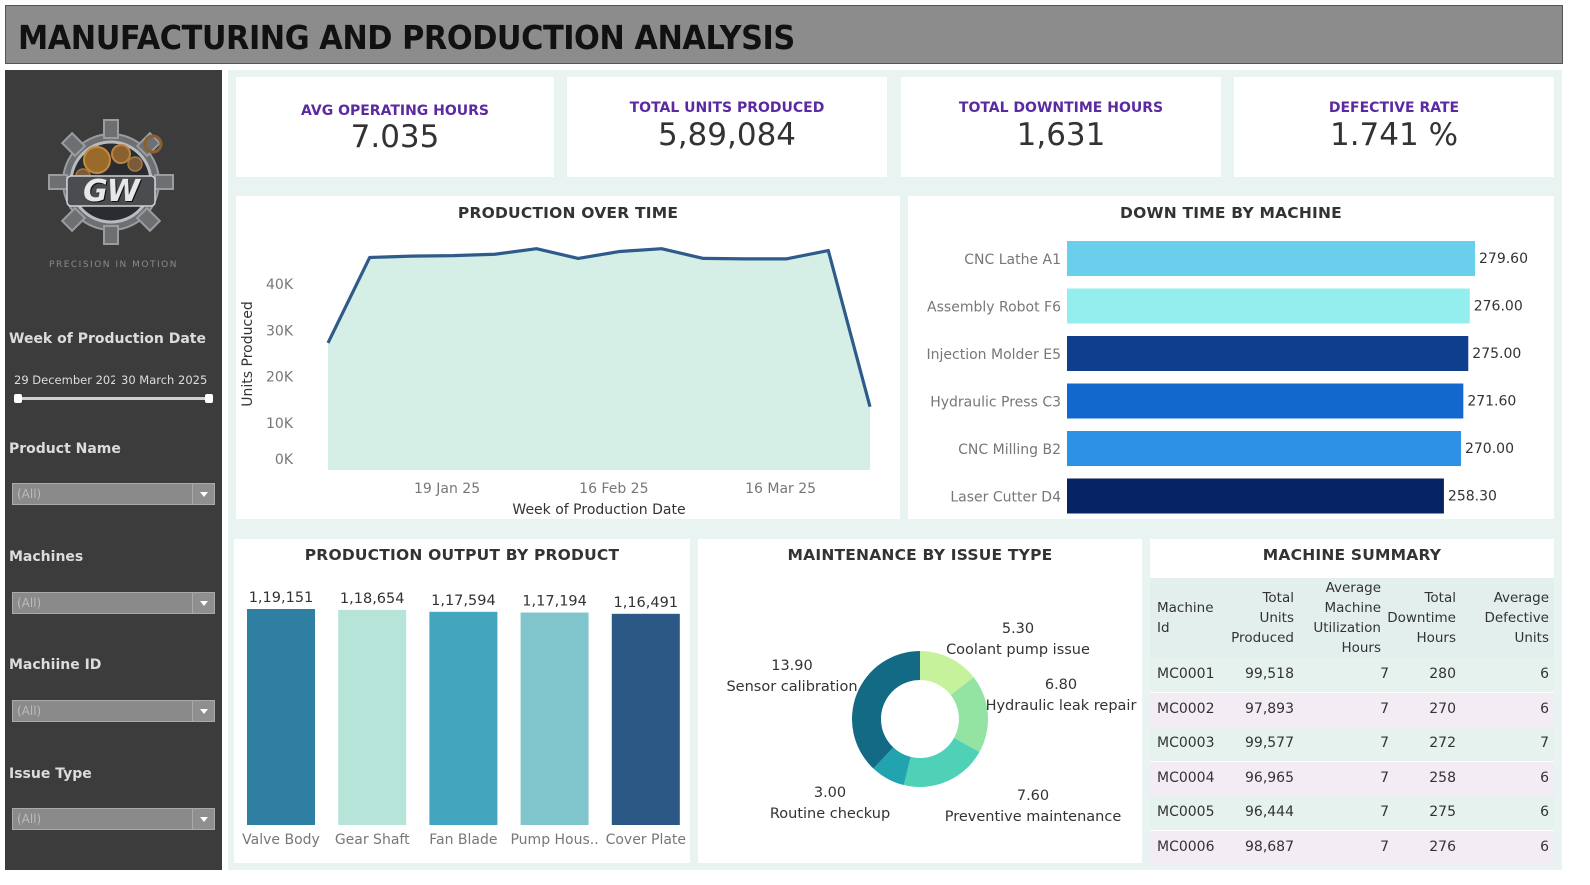 This screenshot has width=1590, height=885. I want to click on category-label: Hydraulic Press C3, so click(995, 403).